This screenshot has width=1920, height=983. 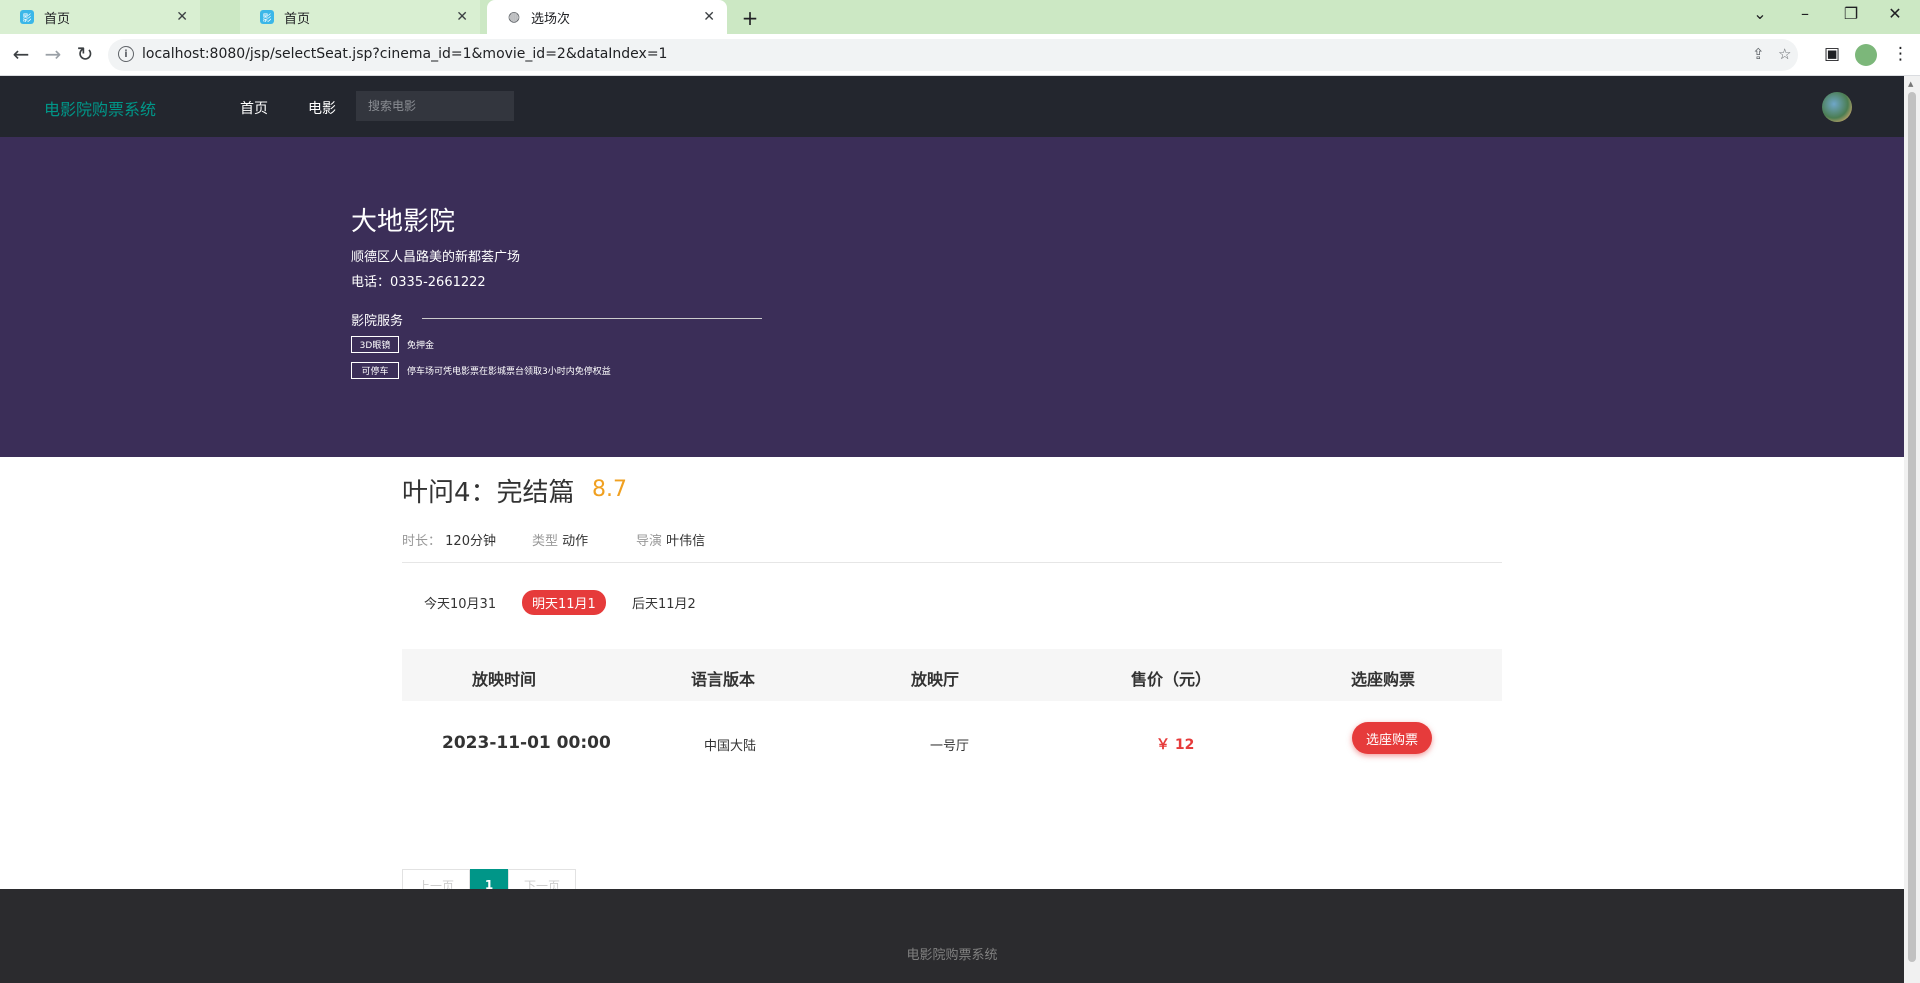 What do you see at coordinates (1758, 54) in the screenshot?
I see `share-icon: ⇪` at bounding box center [1758, 54].